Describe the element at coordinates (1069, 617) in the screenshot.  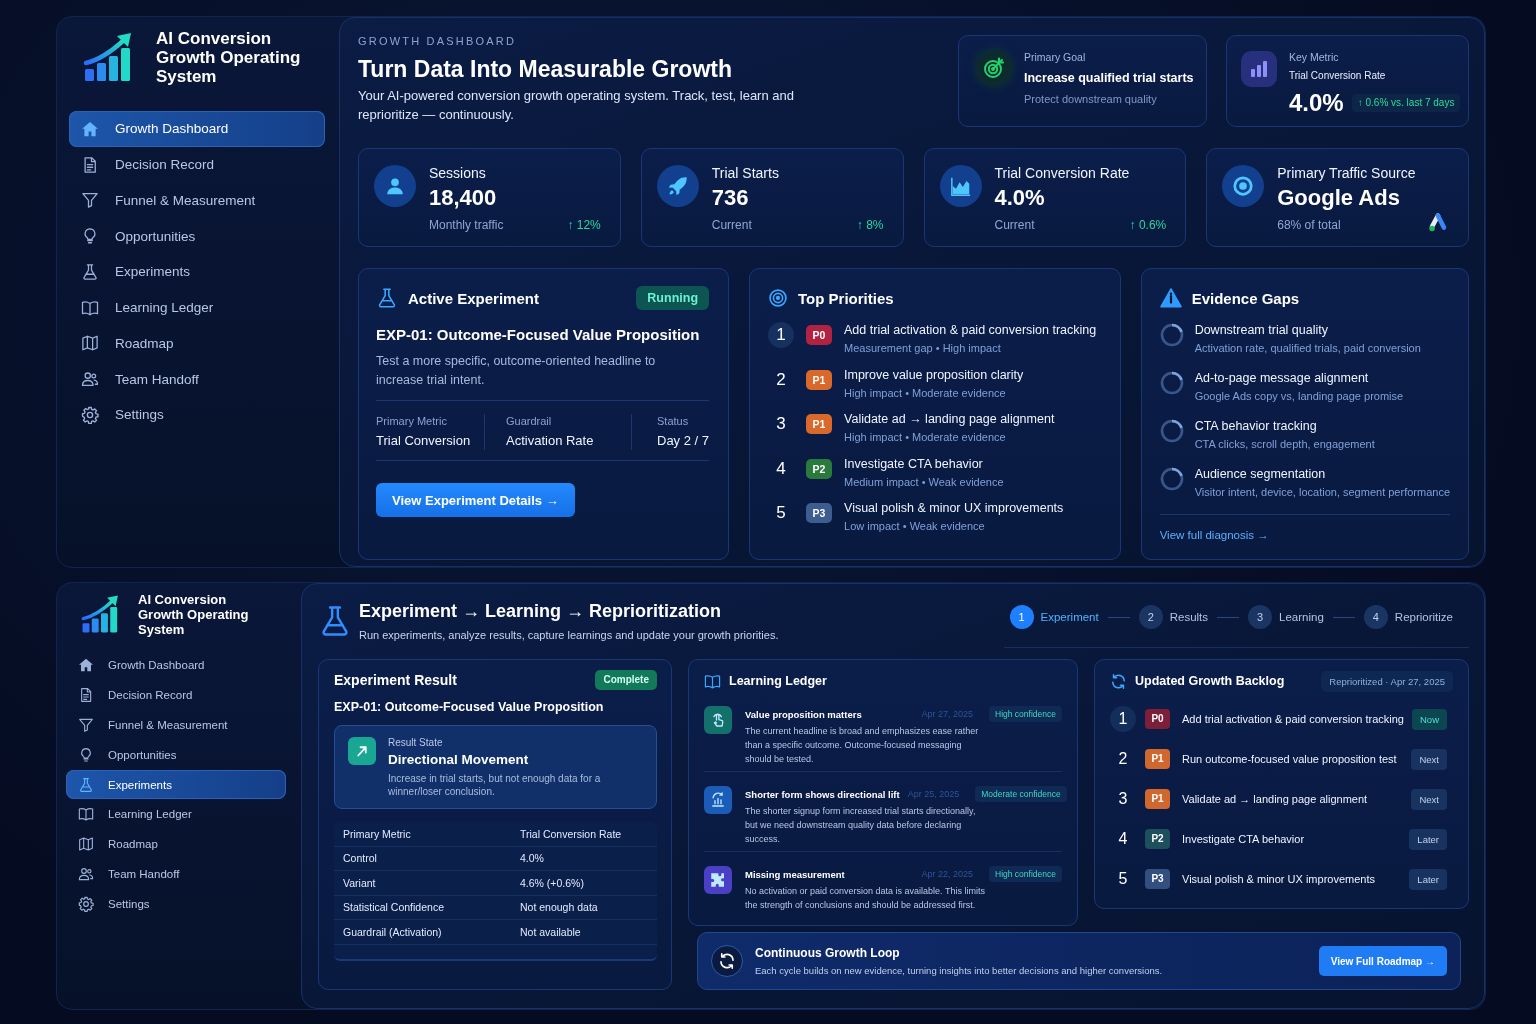
I see `step-label: Experiment` at that location.